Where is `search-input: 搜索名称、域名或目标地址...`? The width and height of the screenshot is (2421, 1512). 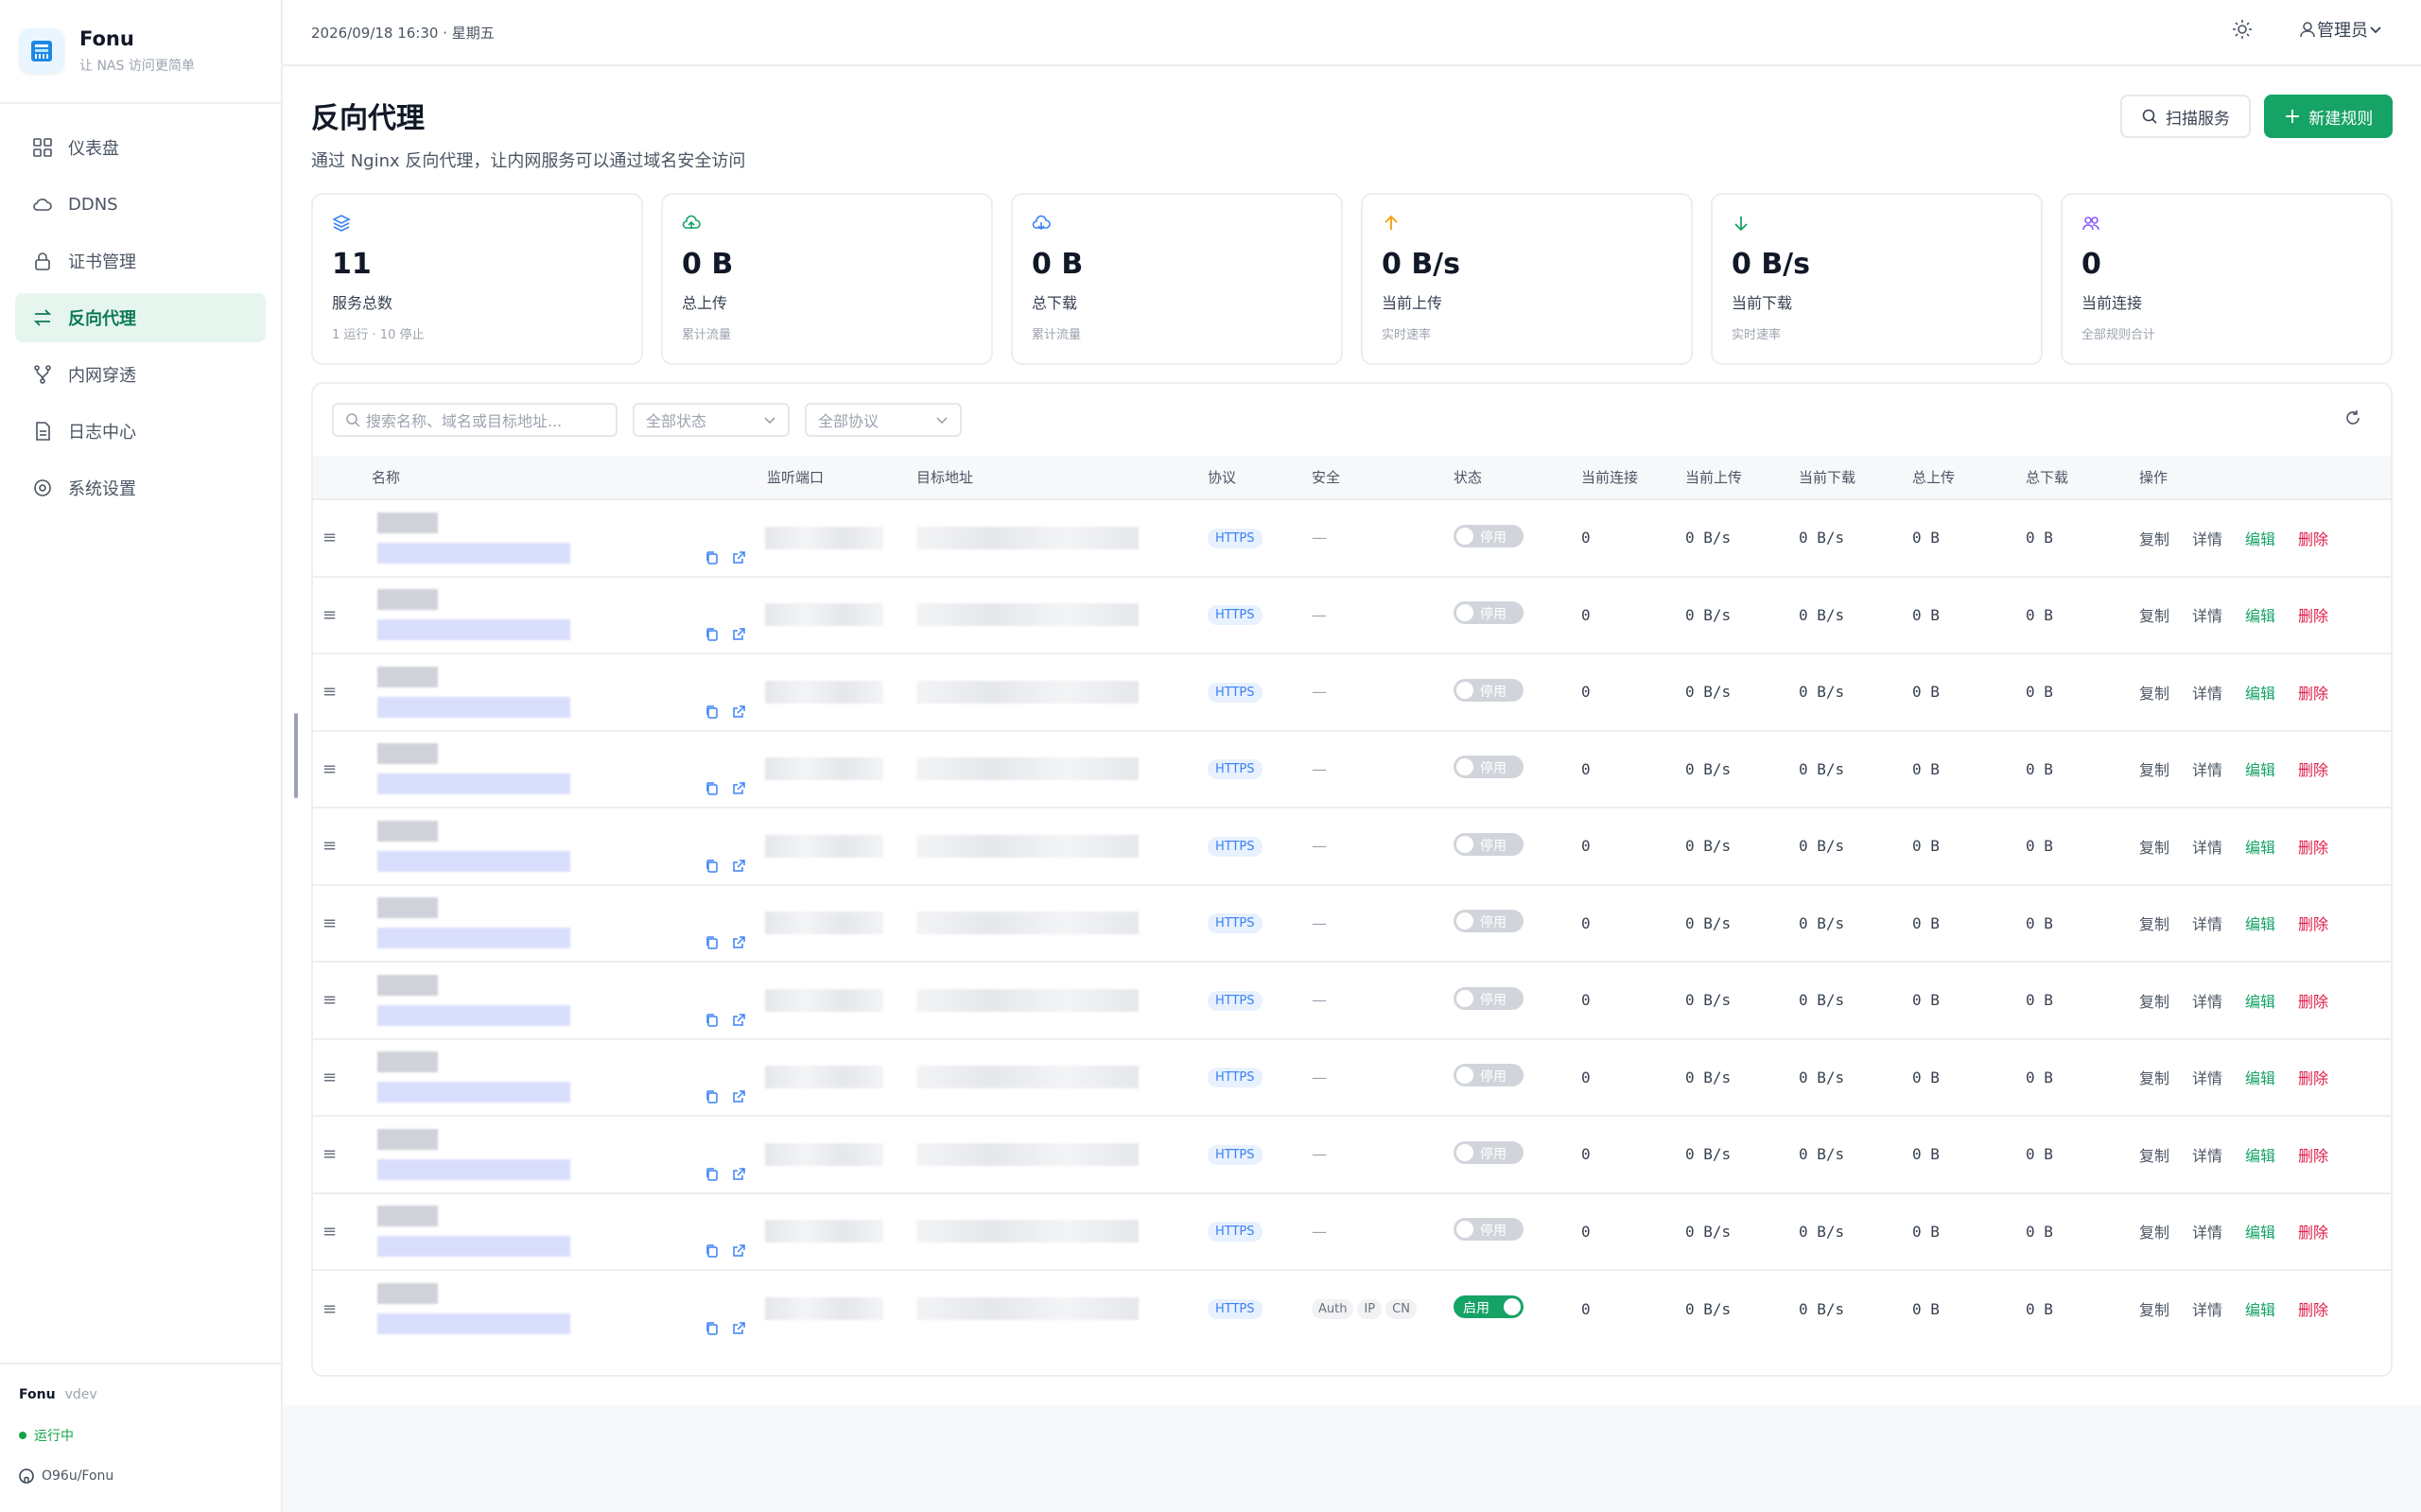 search-input: 搜索名称、域名或目标地址... is located at coordinates (475, 420).